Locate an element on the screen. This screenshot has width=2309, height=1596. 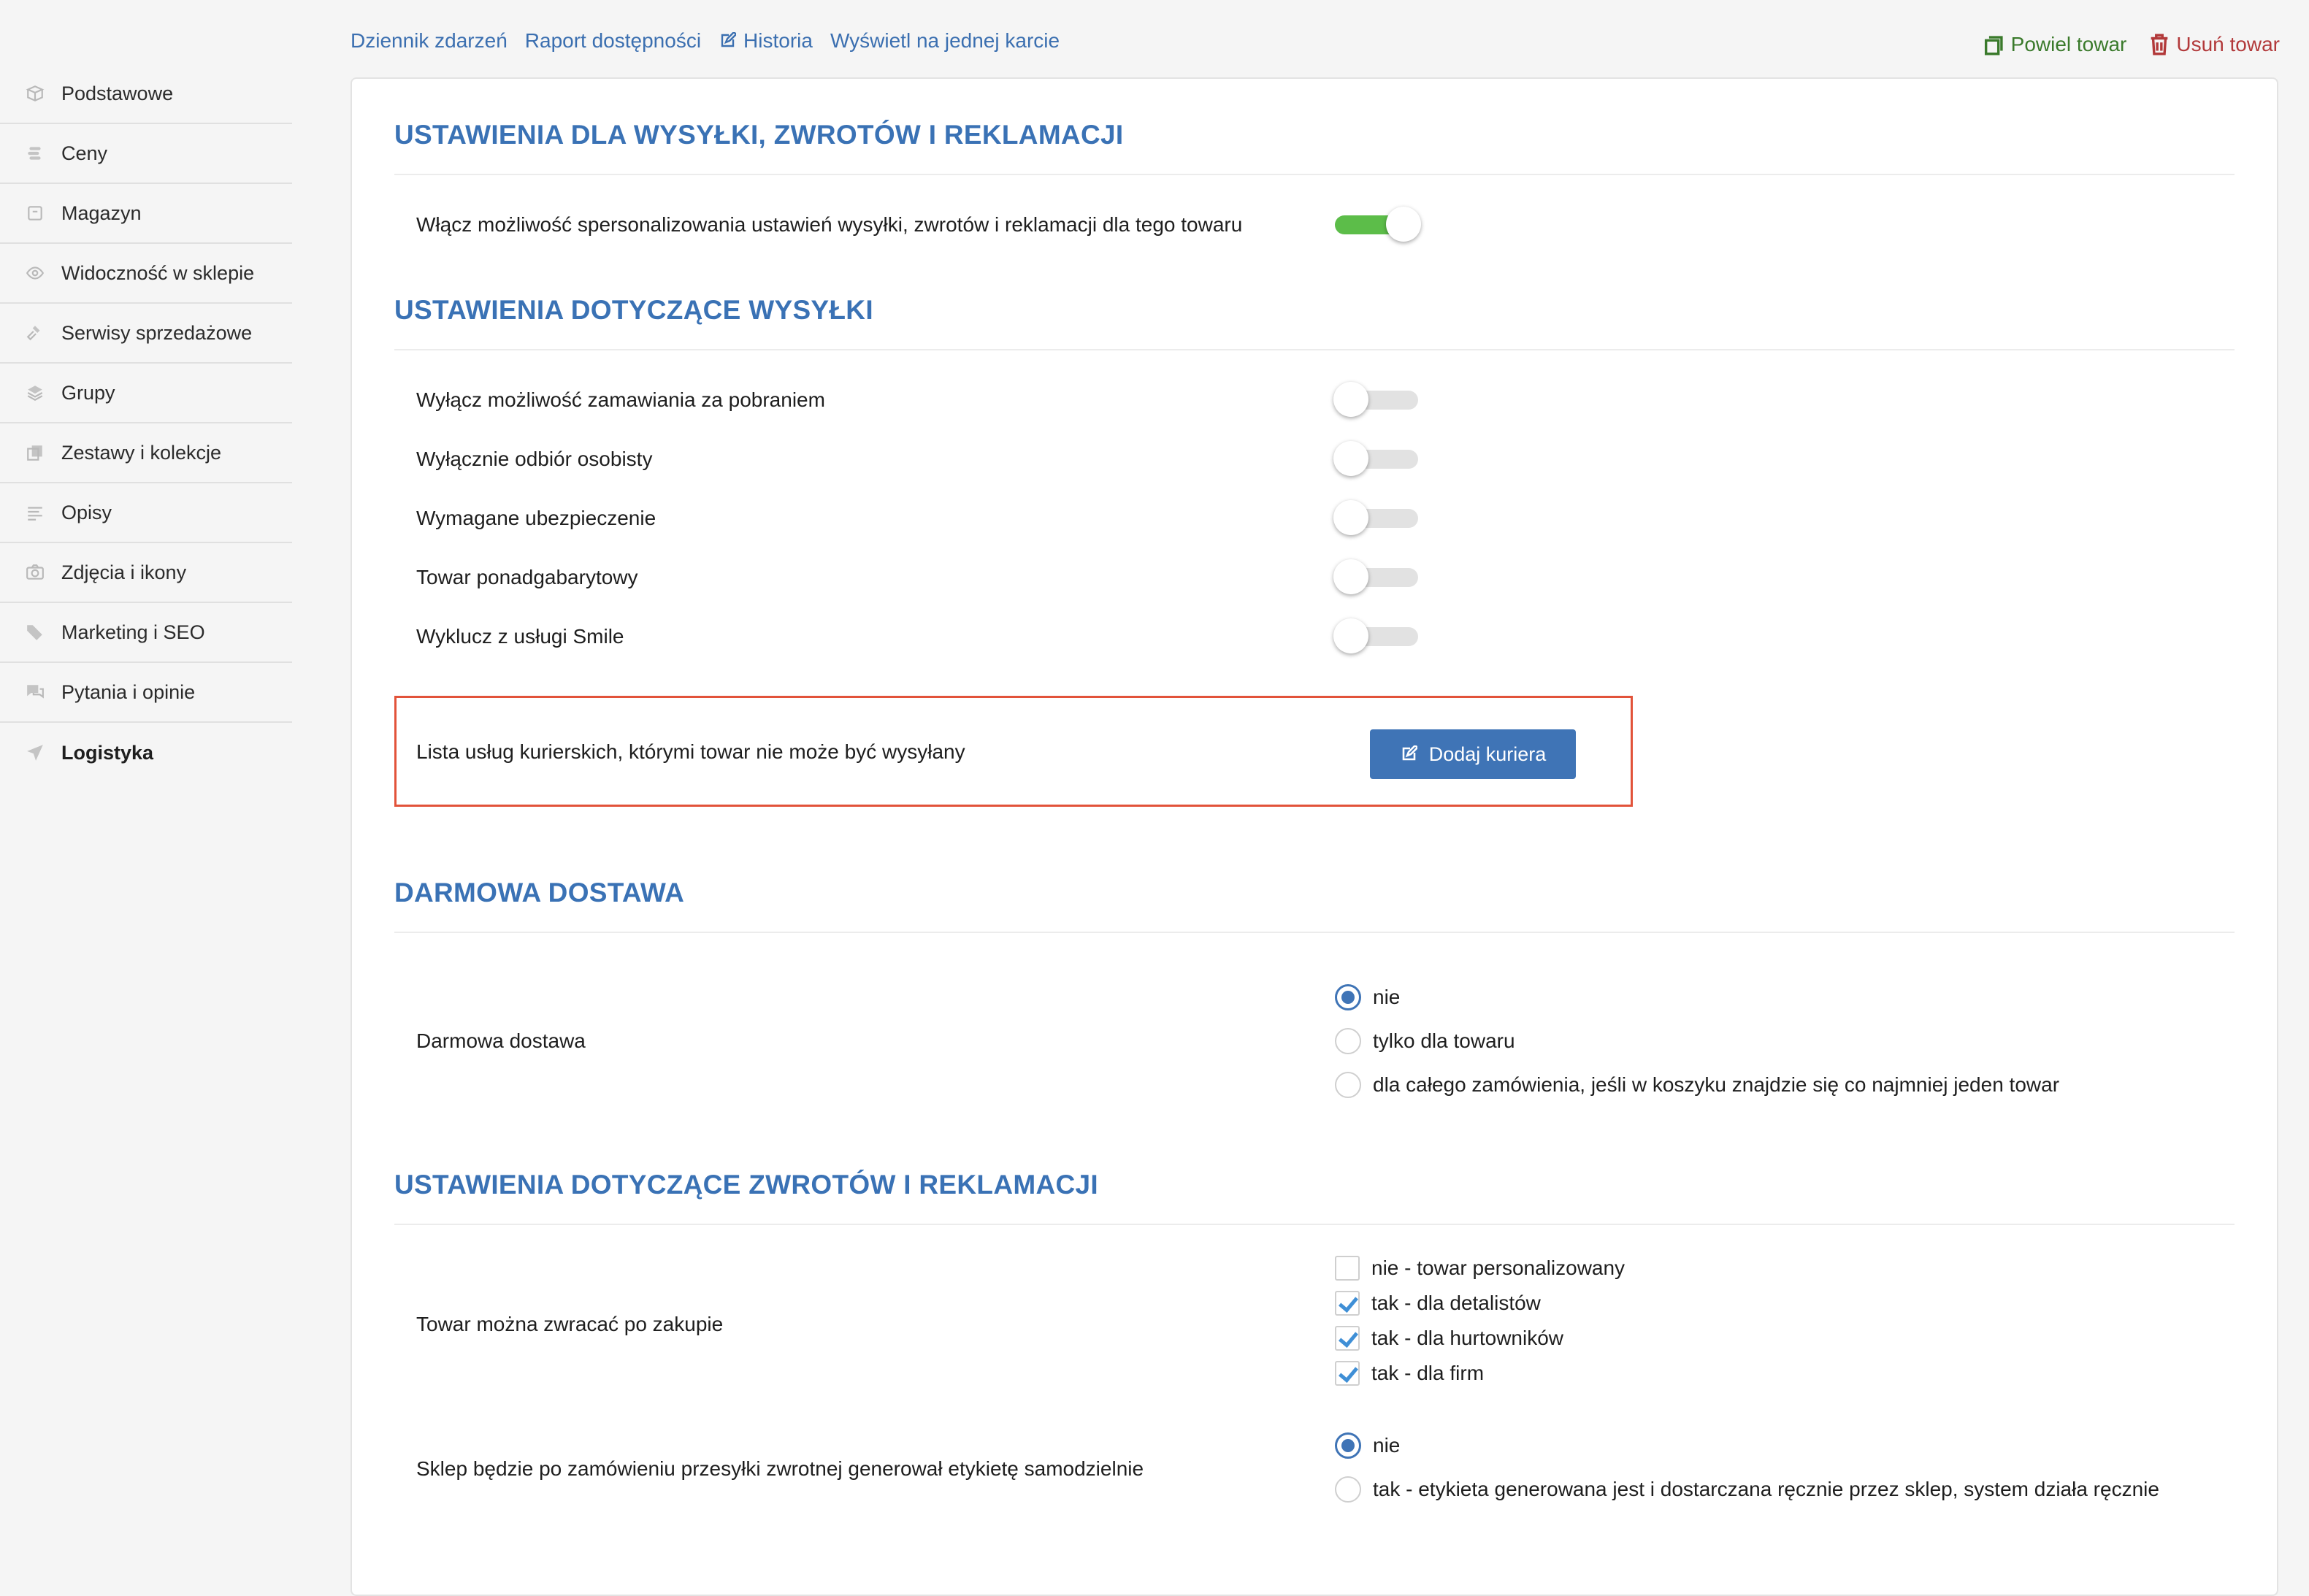
sidebar-item-serwisy: Serwisy sprzedażowe is located at coordinates (146, 334).